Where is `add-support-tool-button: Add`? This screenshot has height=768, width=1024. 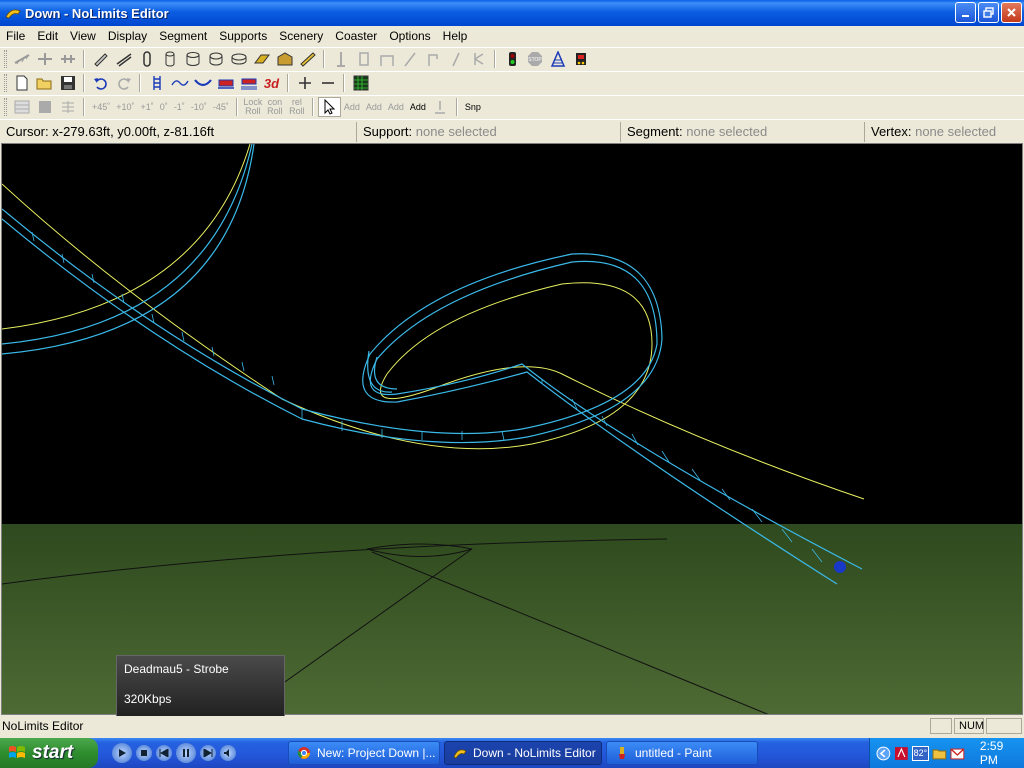
add-support-tool-button: Add is located at coordinates (374, 107).